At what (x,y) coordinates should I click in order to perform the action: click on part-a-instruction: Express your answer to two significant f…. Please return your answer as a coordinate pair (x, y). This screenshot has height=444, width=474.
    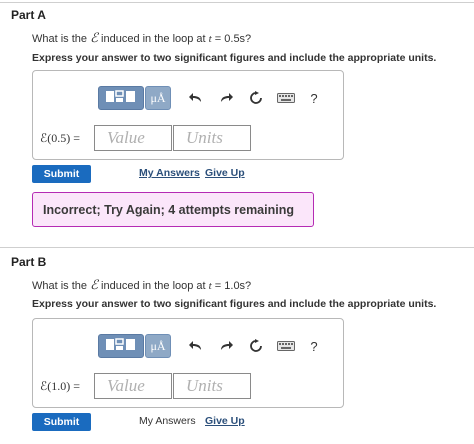
    Looking at the image, I should click on (234, 58).